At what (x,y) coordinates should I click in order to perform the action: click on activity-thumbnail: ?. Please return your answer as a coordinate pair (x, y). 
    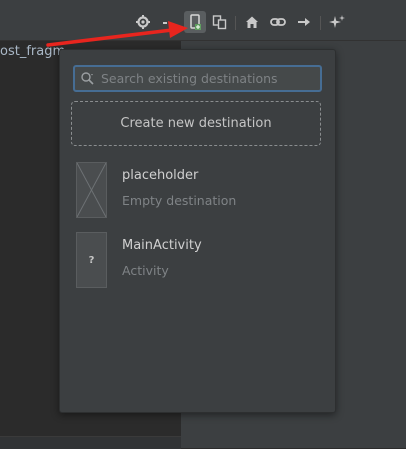
    Looking at the image, I should click on (91, 260).